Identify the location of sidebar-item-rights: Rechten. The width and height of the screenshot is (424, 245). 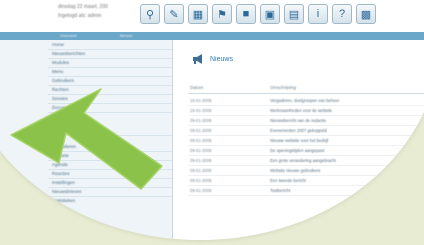
(60, 89).